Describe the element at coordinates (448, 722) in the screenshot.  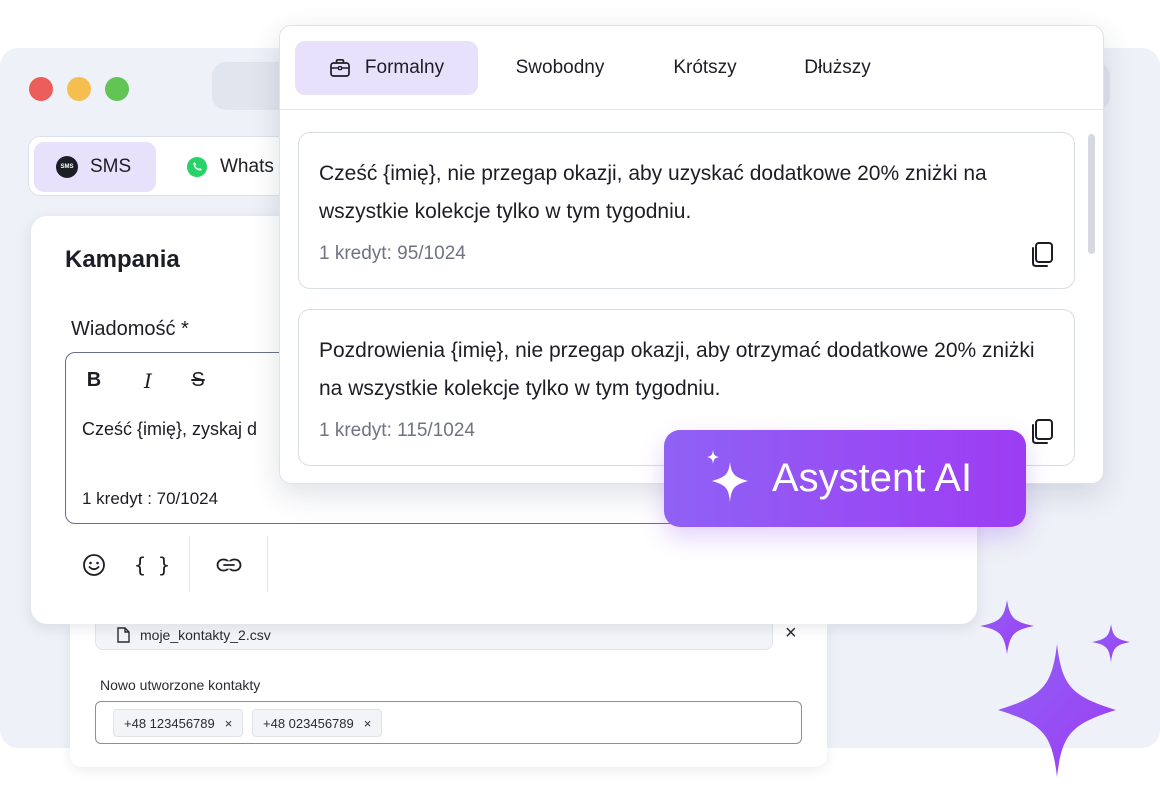
I see `new-contacts-input: +48 123456789 × +48 023456789 ×` at that location.